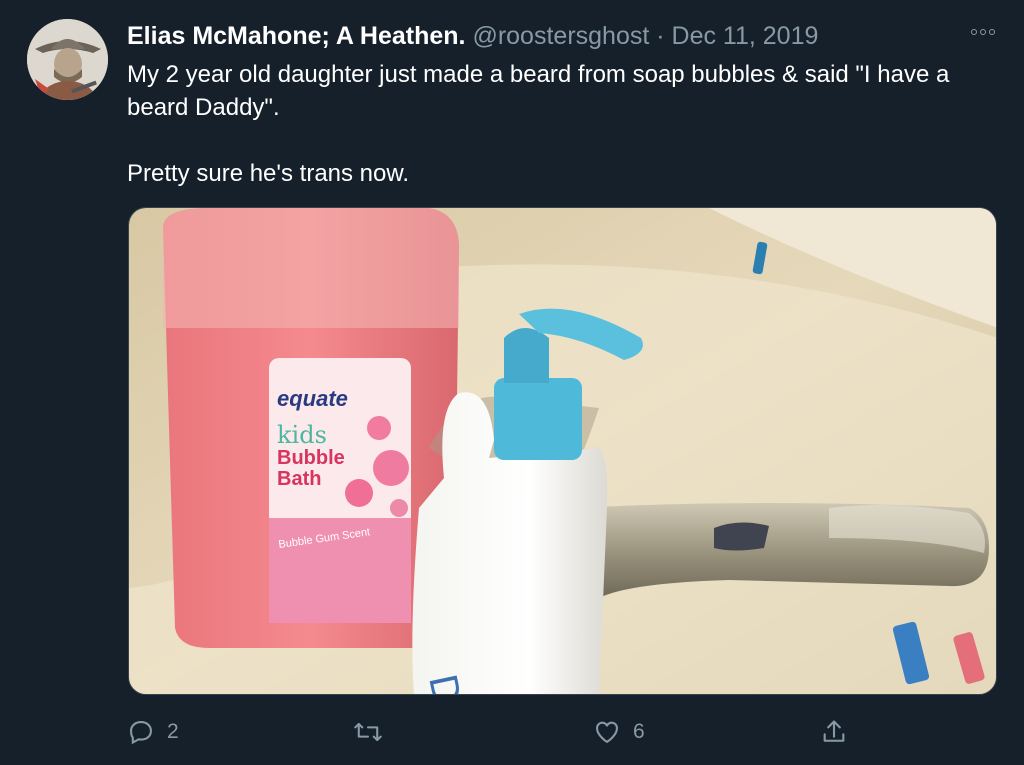 The width and height of the screenshot is (1024, 765). I want to click on like-button: 6, so click(619, 732).